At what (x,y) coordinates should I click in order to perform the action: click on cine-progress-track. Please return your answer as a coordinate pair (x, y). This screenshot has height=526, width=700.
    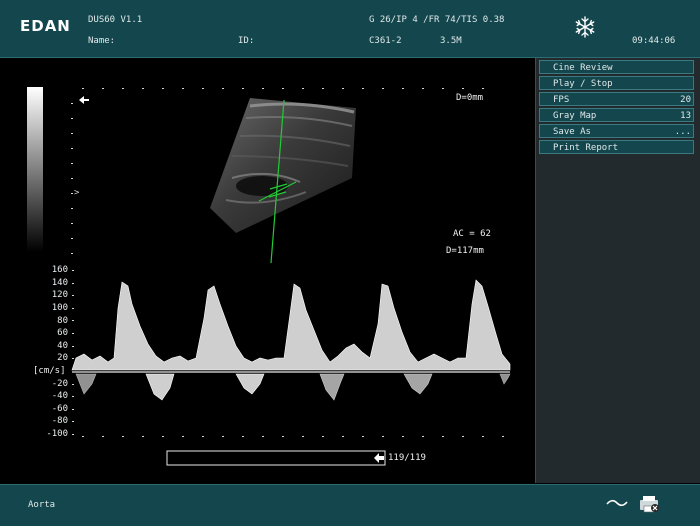
    Looking at the image, I should click on (276, 458).